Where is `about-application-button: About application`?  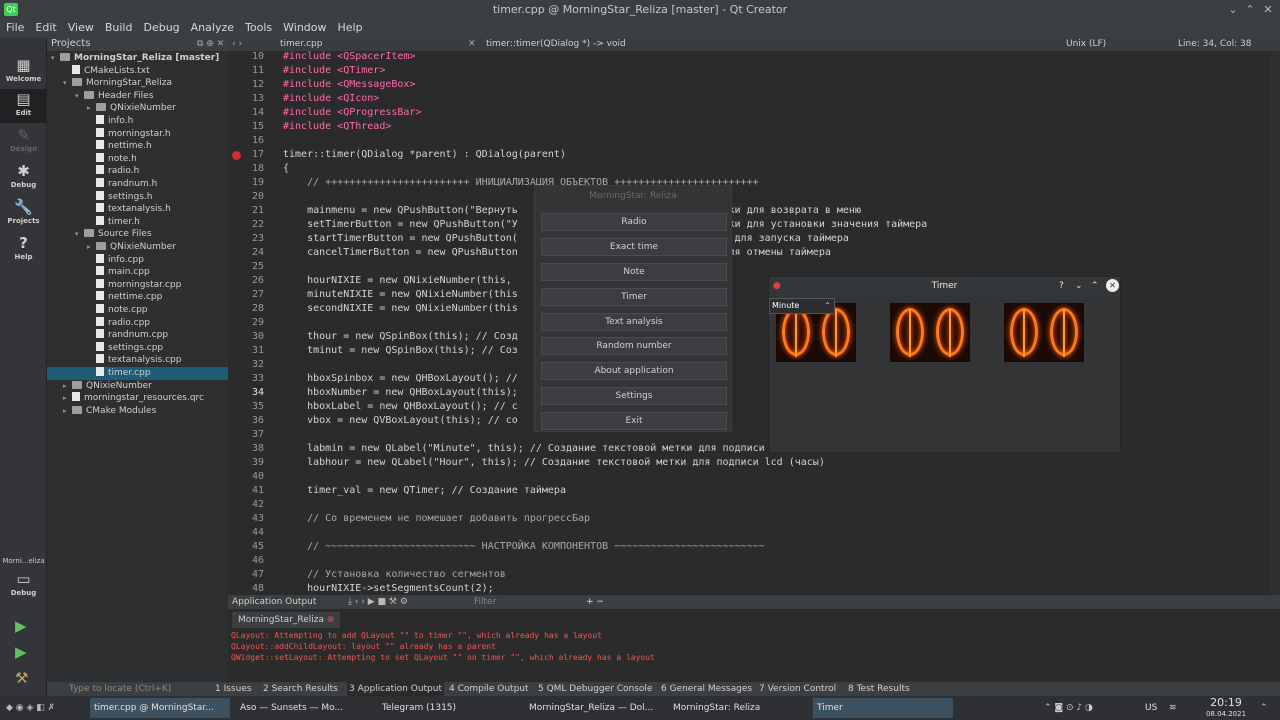 about-application-button: About application is located at coordinates (634, 371).